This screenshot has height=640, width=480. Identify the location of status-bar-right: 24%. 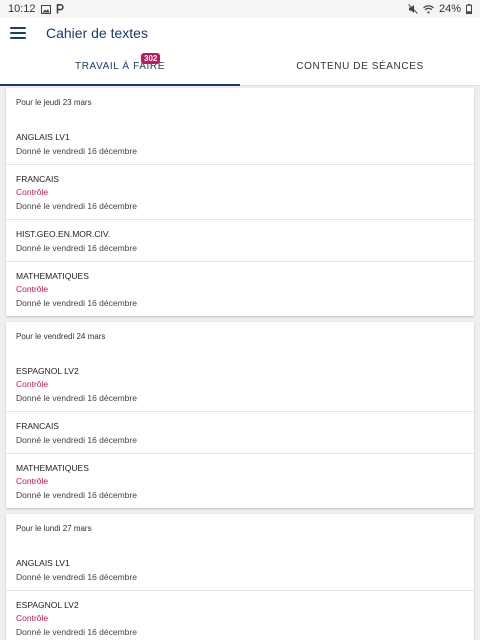
(440, 9).